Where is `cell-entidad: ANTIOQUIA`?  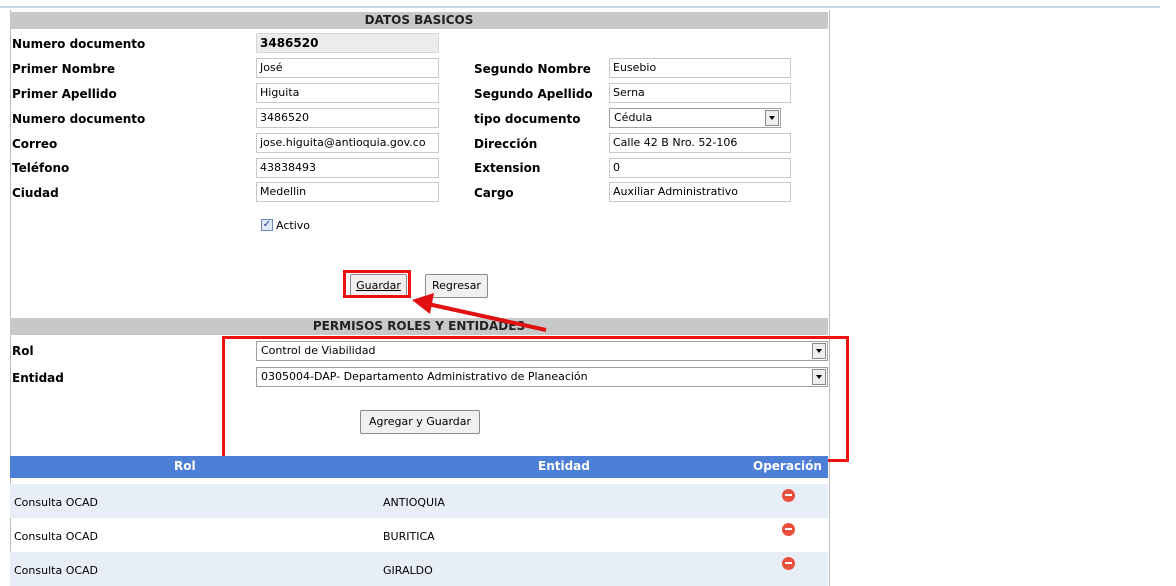
cell-entidad: ANTIOQUIA is located at coordinates (414, 502).